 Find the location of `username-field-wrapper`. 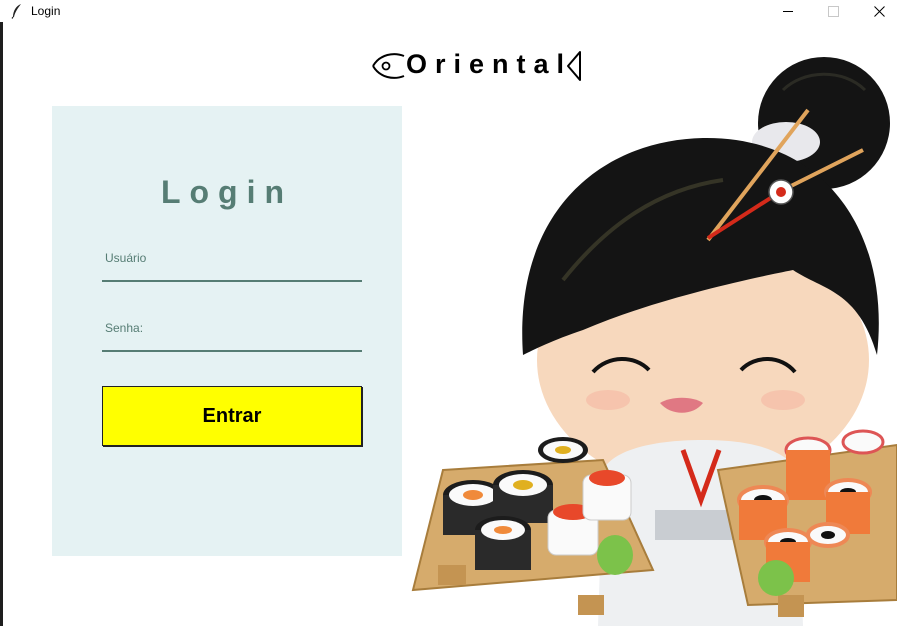

username-field-wrapper is located at coordinates (232, 264).